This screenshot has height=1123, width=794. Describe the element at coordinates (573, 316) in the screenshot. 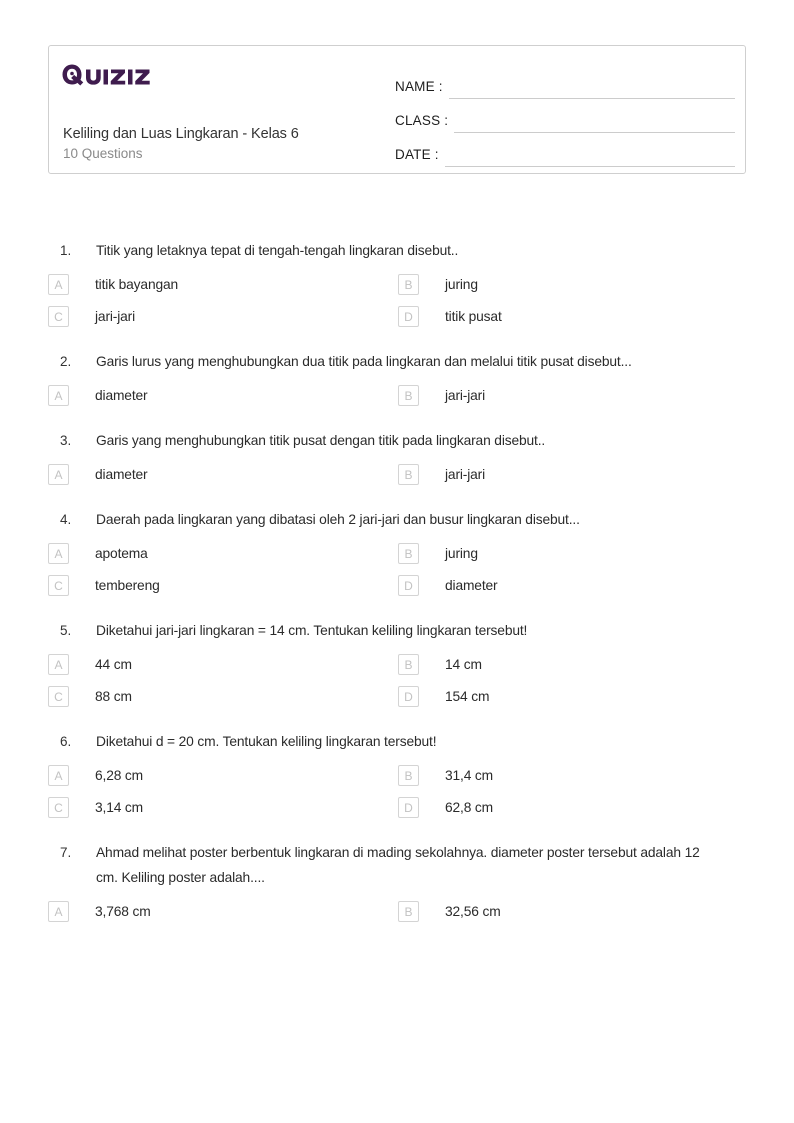

I see `answer-option: Dtitik pusat` at that location.